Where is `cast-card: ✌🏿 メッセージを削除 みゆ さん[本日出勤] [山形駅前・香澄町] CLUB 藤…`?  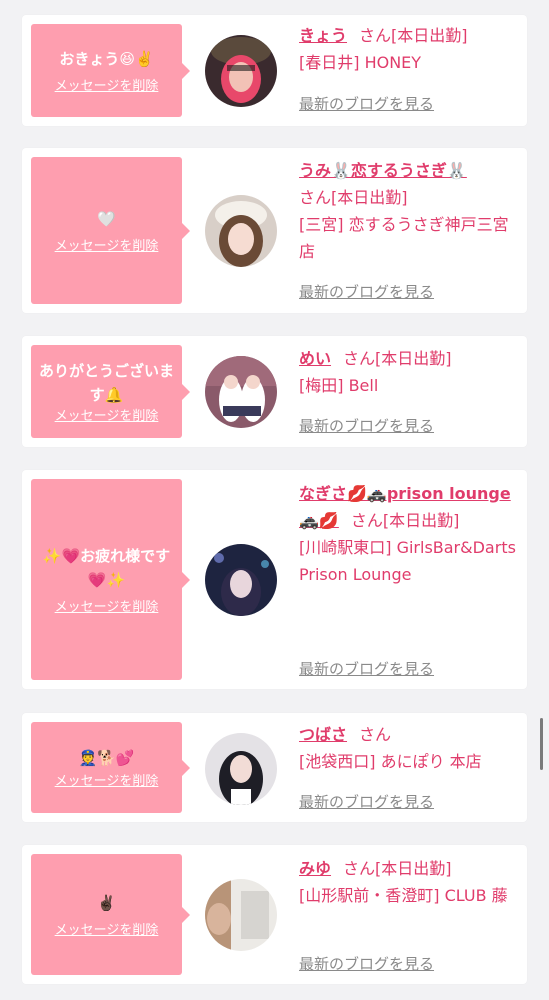 cast-card: ✌🏿 メッセージを削除 みゆ さん[本日出勤] [山形駅前・香澄町] CLUB 藤… is located at coordinates (274, 914).